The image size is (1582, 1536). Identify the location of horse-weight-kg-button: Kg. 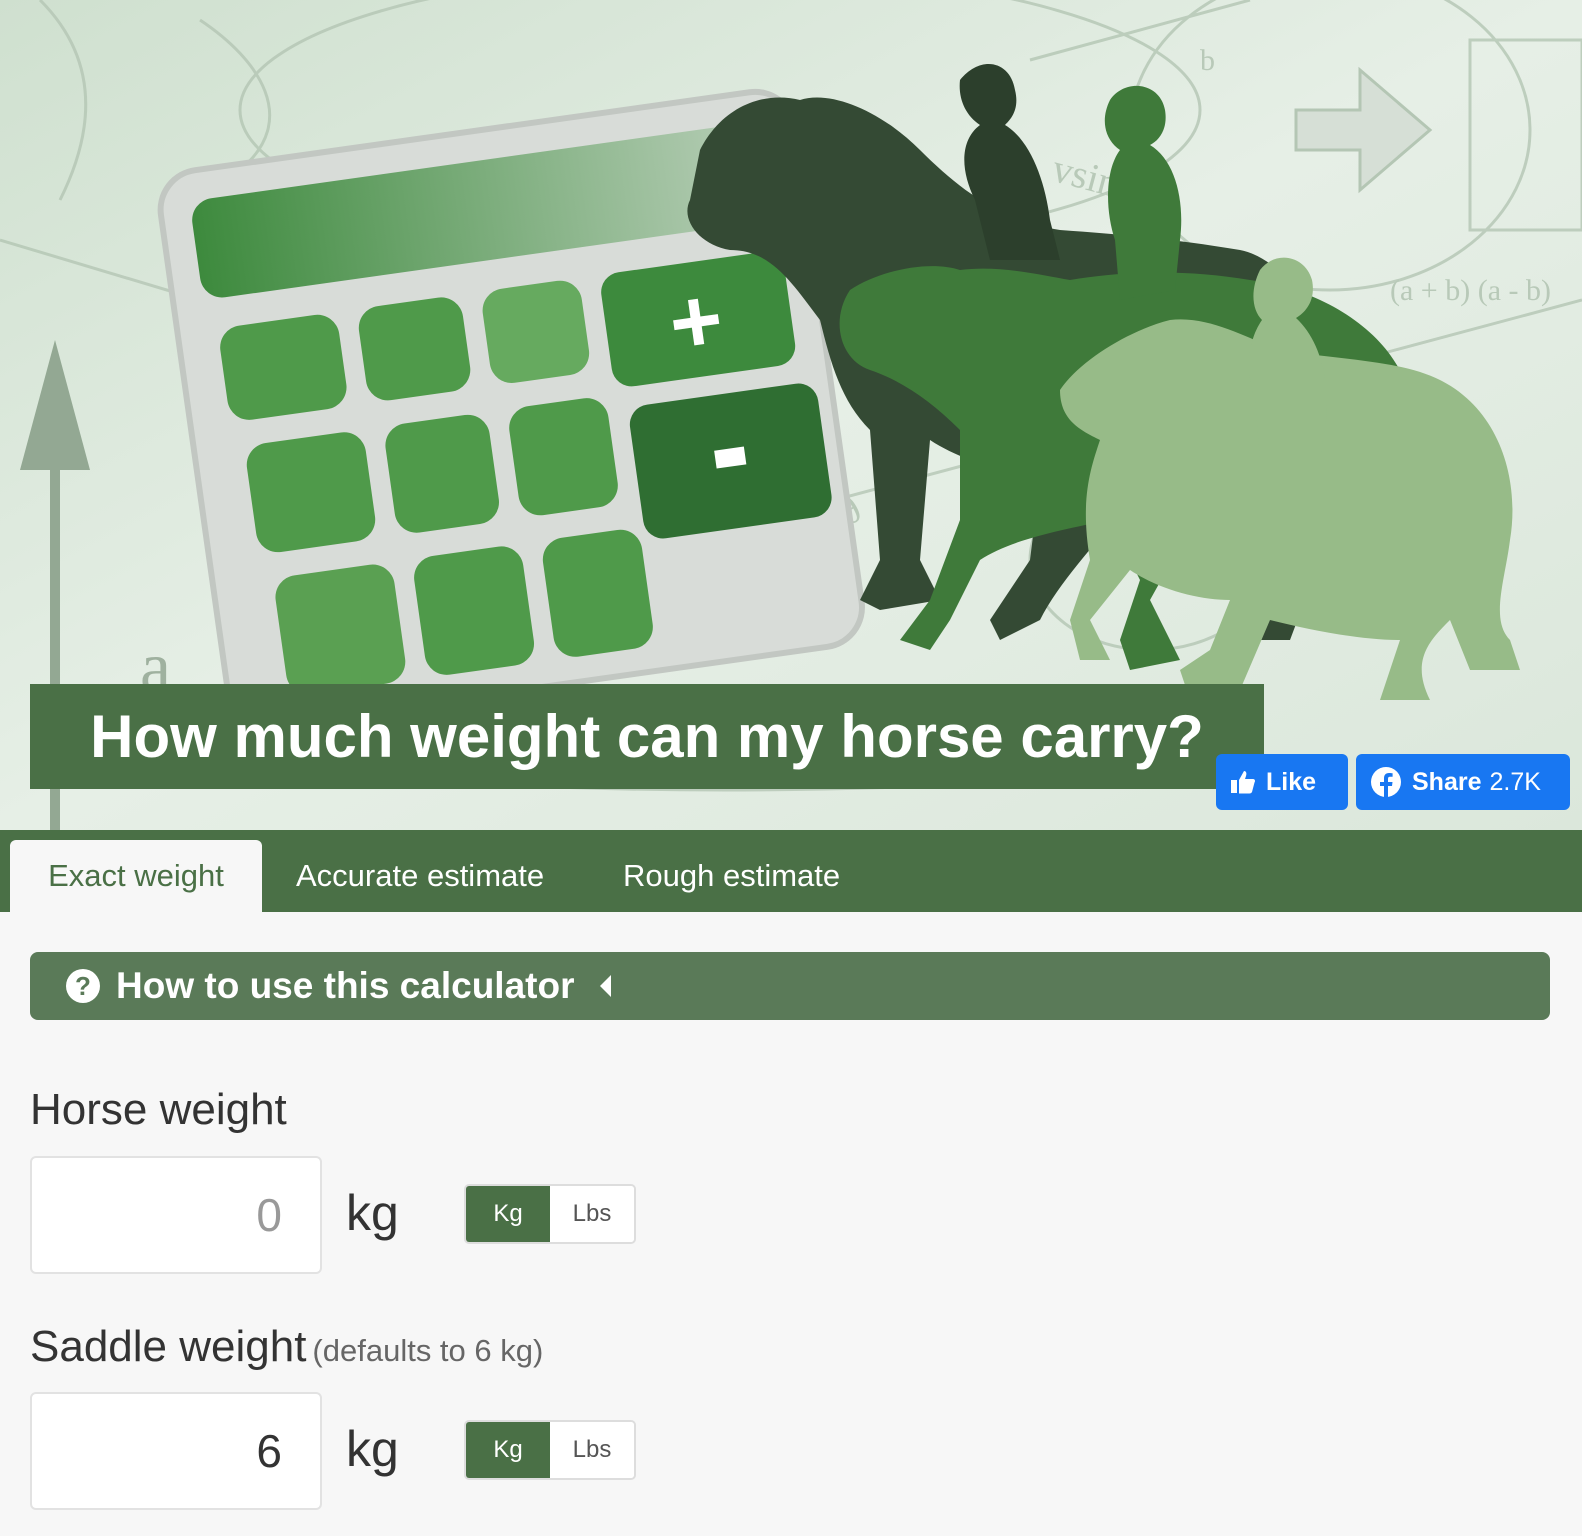
(508, 1214).